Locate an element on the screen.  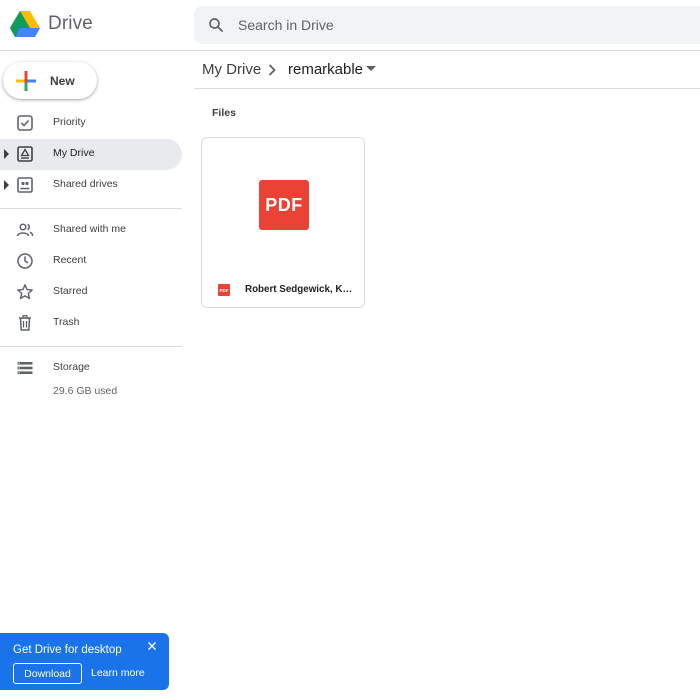
search-bar is located at coordinates (447, 25).